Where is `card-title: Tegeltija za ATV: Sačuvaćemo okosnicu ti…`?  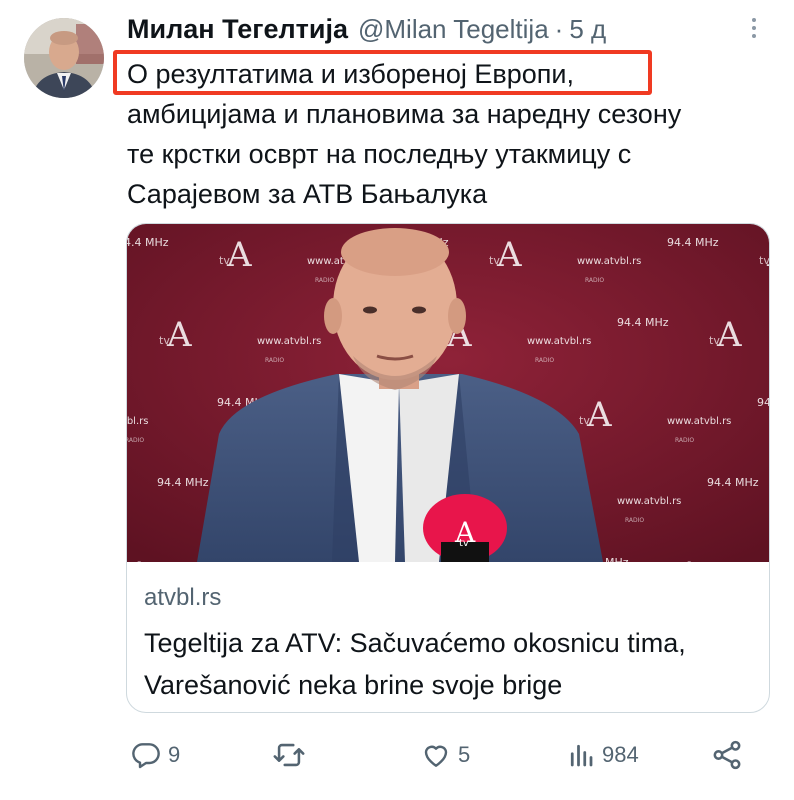
card-title: Tegeltija za ATV: Sačuvaćemo okosnicu ti… is located at coordinates (415, 664).